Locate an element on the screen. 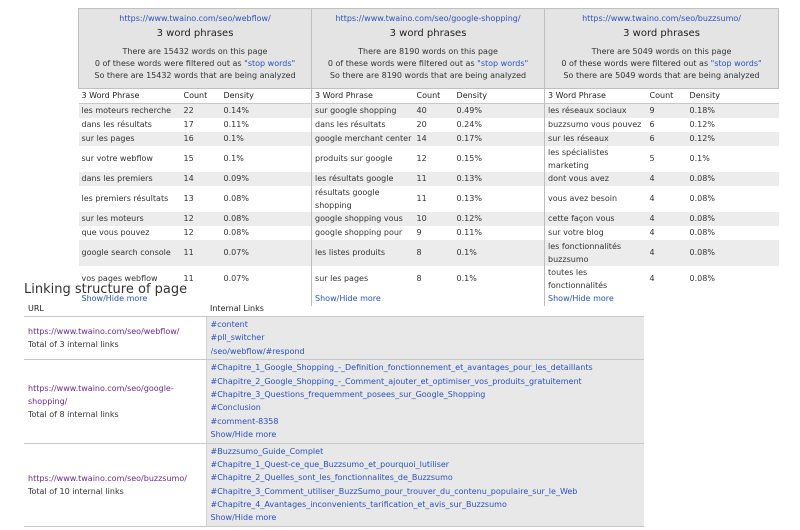 Image resolution: width=800 pixels, height=530 pixels. density-cell: 0.24% is located at coordinates (469, 124).